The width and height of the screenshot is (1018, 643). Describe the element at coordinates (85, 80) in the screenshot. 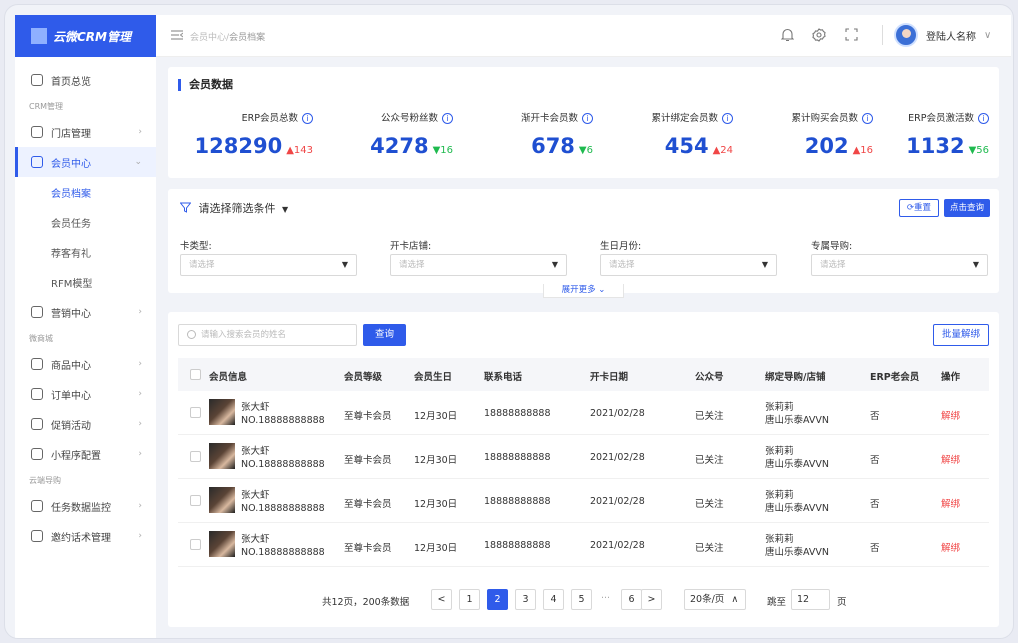

I see `sidebar-item: 首页总览` at that location.